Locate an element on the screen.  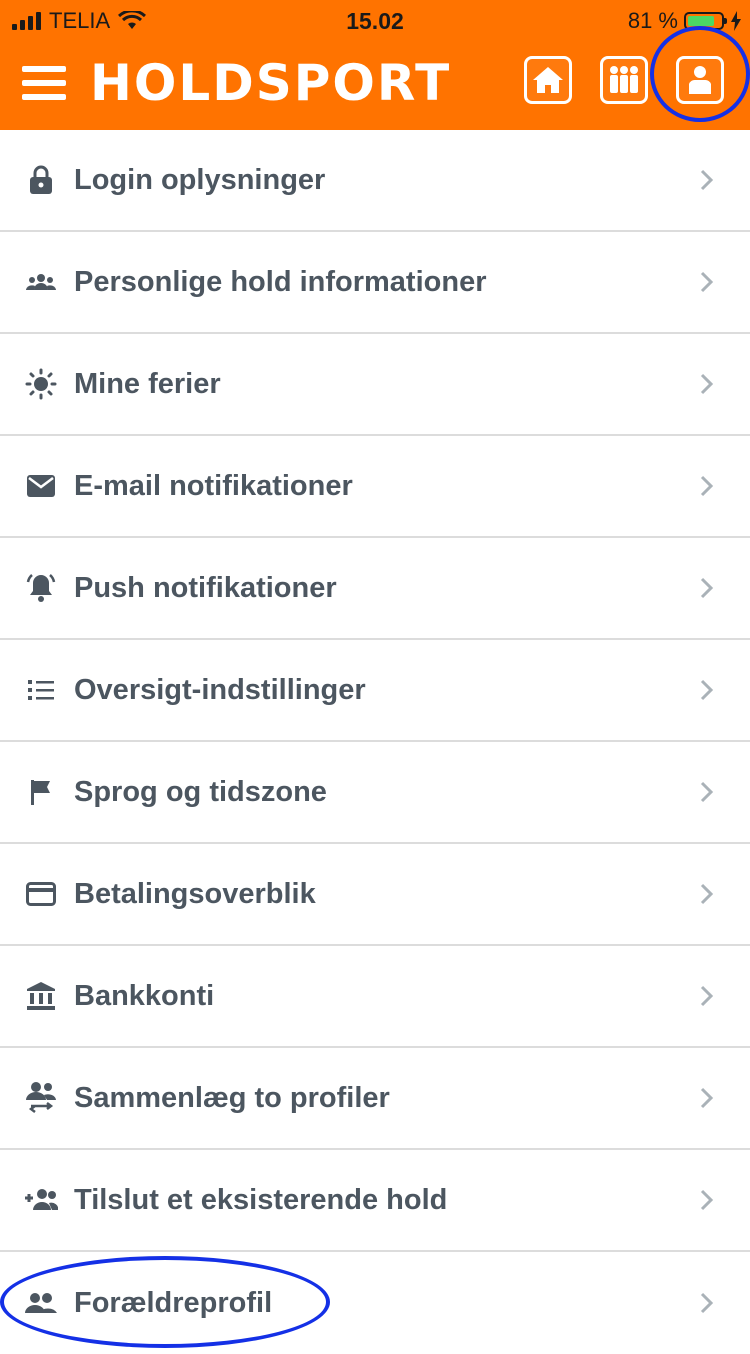
menu-item-label: Login oplysninger is located at coordinates (200, 179).